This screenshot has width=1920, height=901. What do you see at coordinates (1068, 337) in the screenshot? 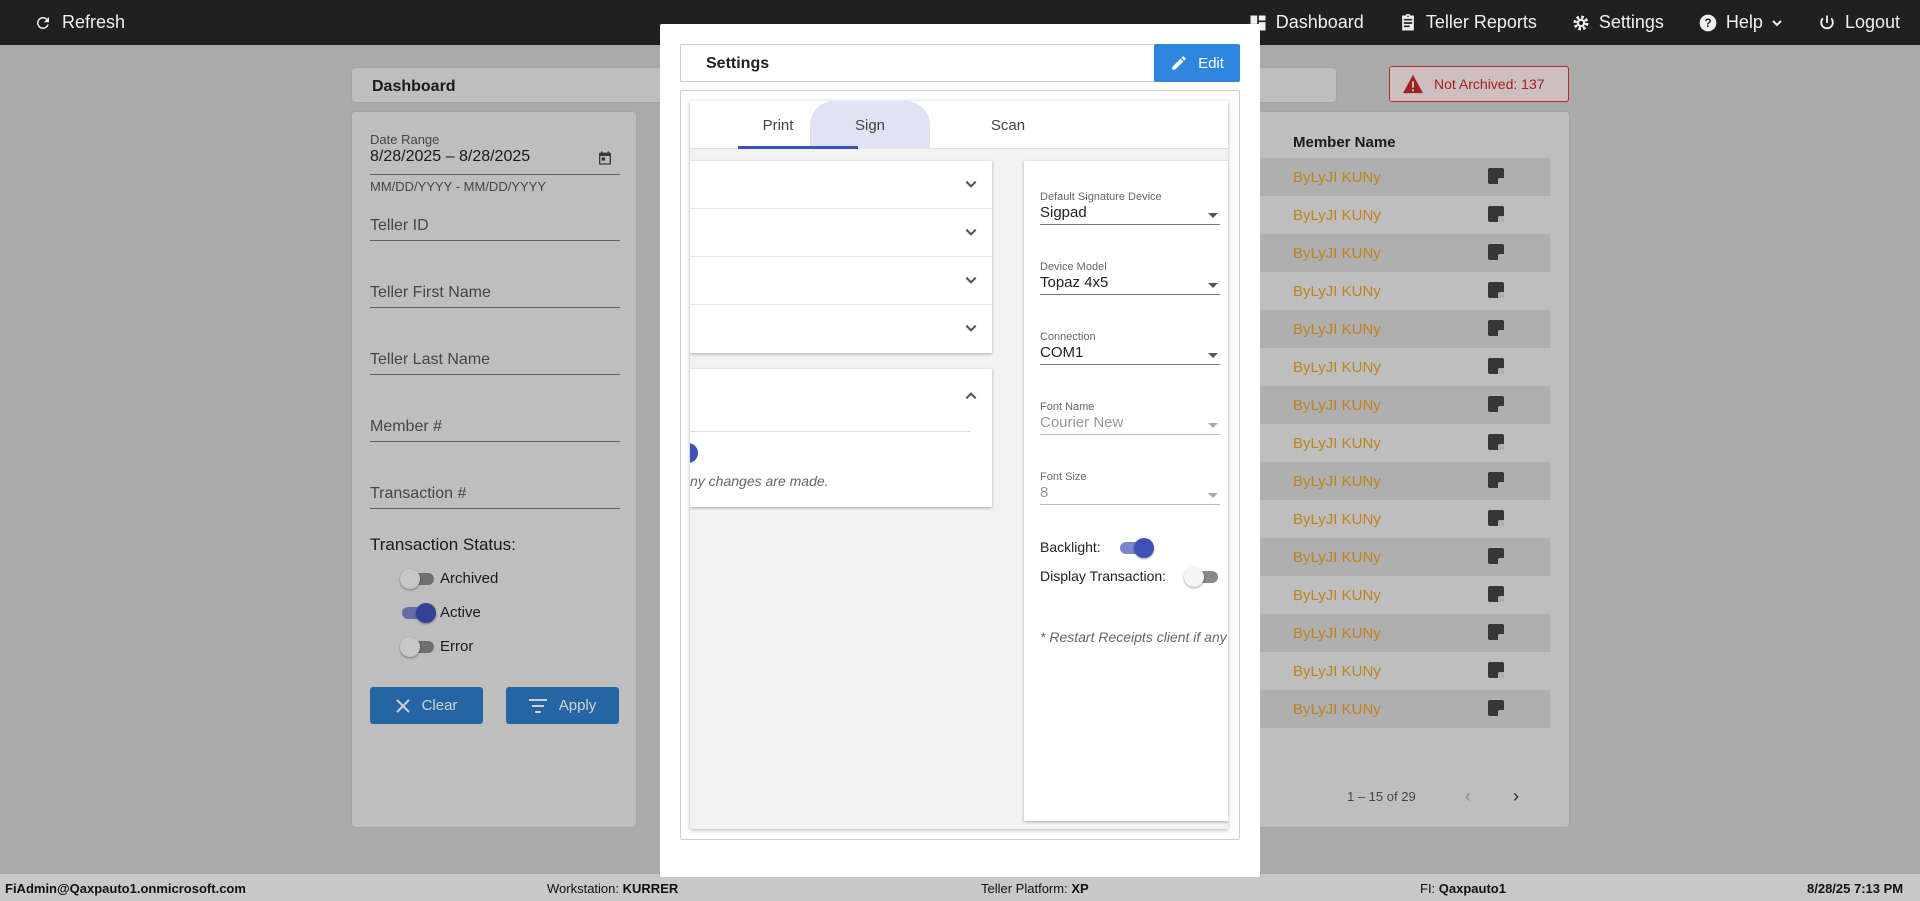
I see `connection-label: Connection` at bounding box center [1068, 337].